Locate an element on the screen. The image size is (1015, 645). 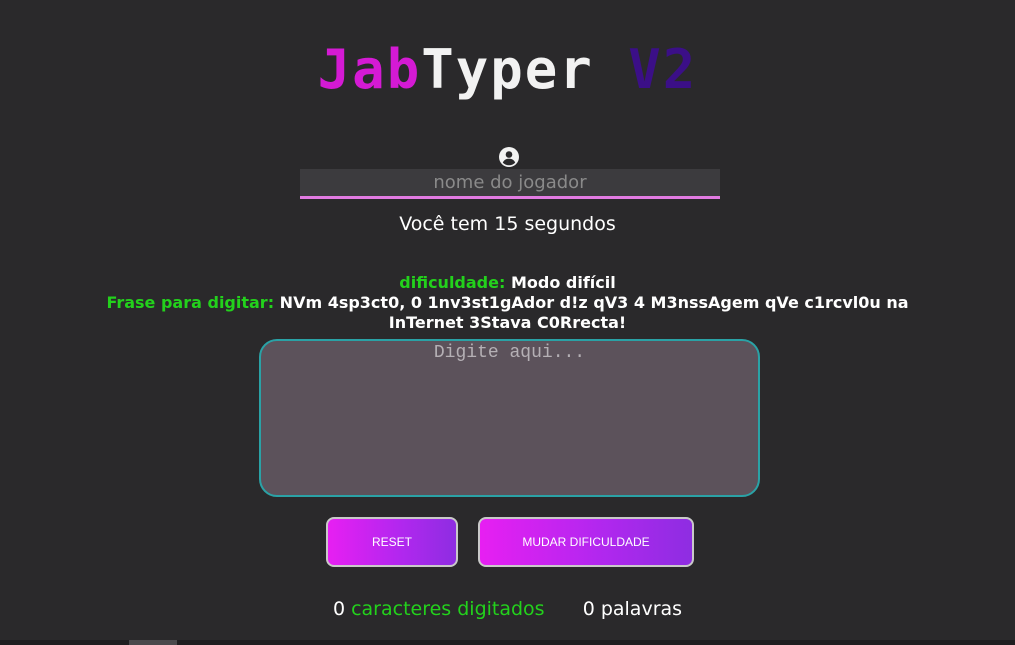
app-title: JabTyper V2 is located at coordinates (507, 70).